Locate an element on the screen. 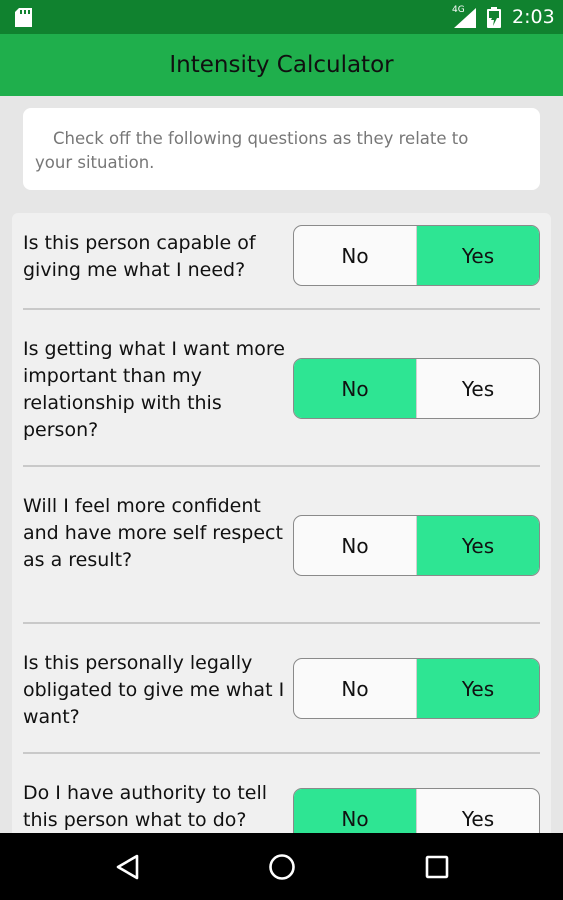  recents-icon is located at coordinates (437, 867).